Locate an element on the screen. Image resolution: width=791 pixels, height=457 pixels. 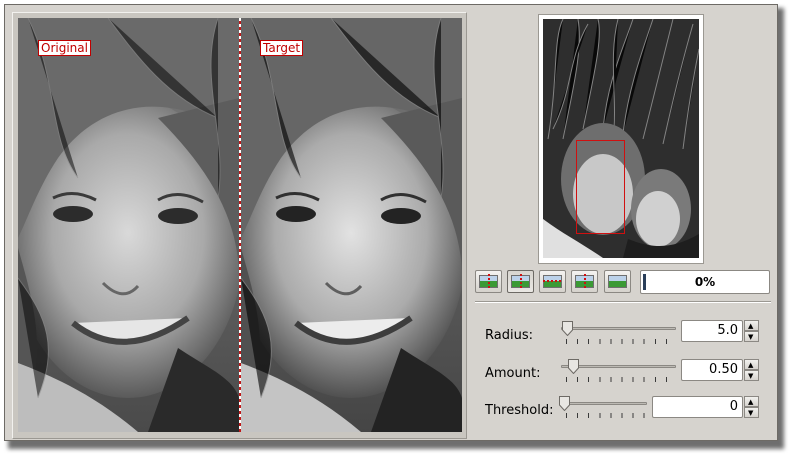
amount-decrement-button: ▼ is located at coordinates (751, 375).